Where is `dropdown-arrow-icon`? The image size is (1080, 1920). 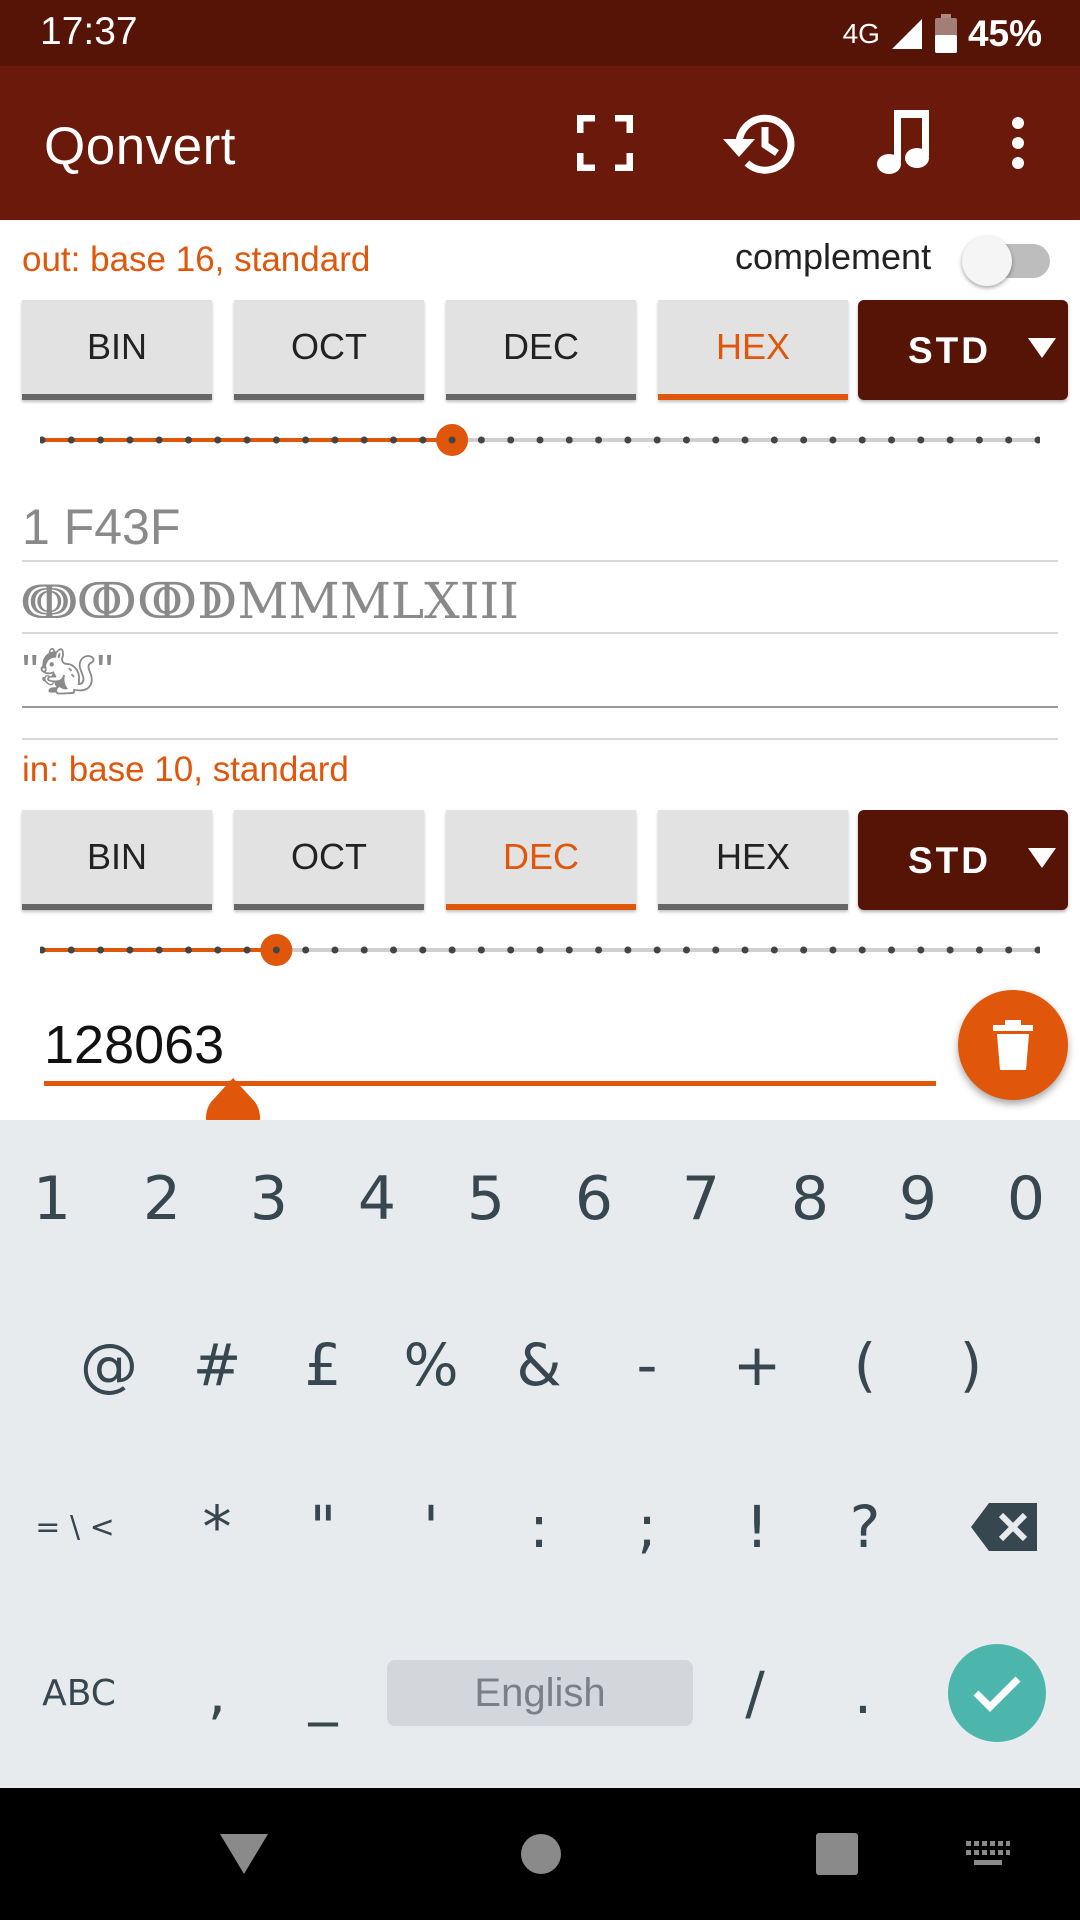 dropdown-arrow-icon is located at coordinates (1042, 858).